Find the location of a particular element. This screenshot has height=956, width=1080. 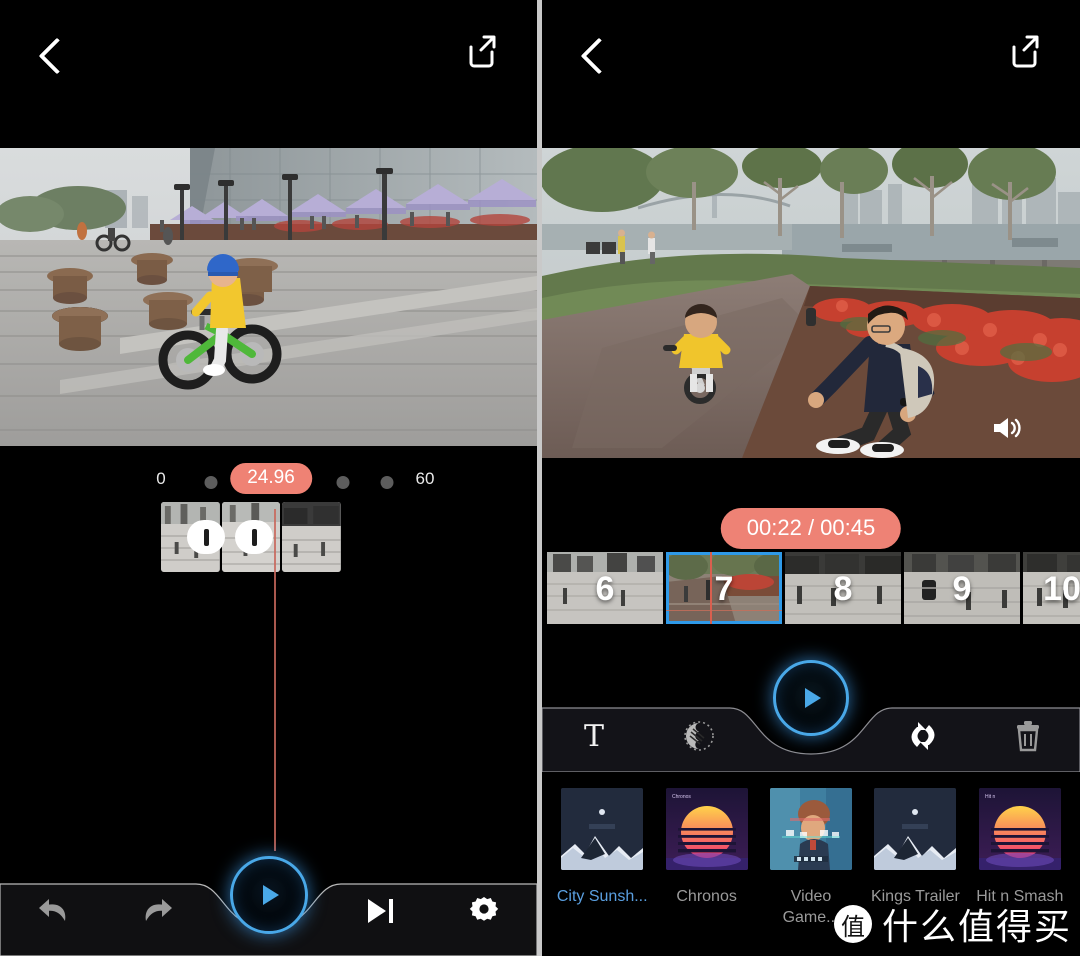

scale-tick-end: 60 is located at coordinates (425, 478).